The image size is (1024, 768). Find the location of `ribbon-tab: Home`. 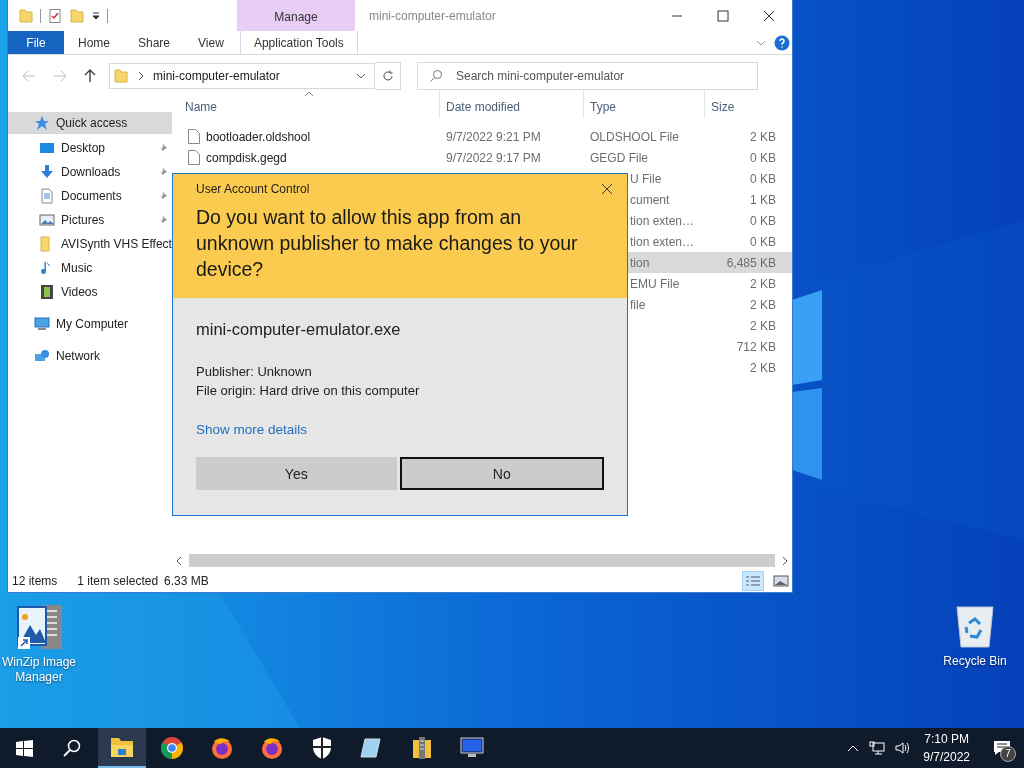

ribbon-tab: Home is located at coordinates (94, 42).